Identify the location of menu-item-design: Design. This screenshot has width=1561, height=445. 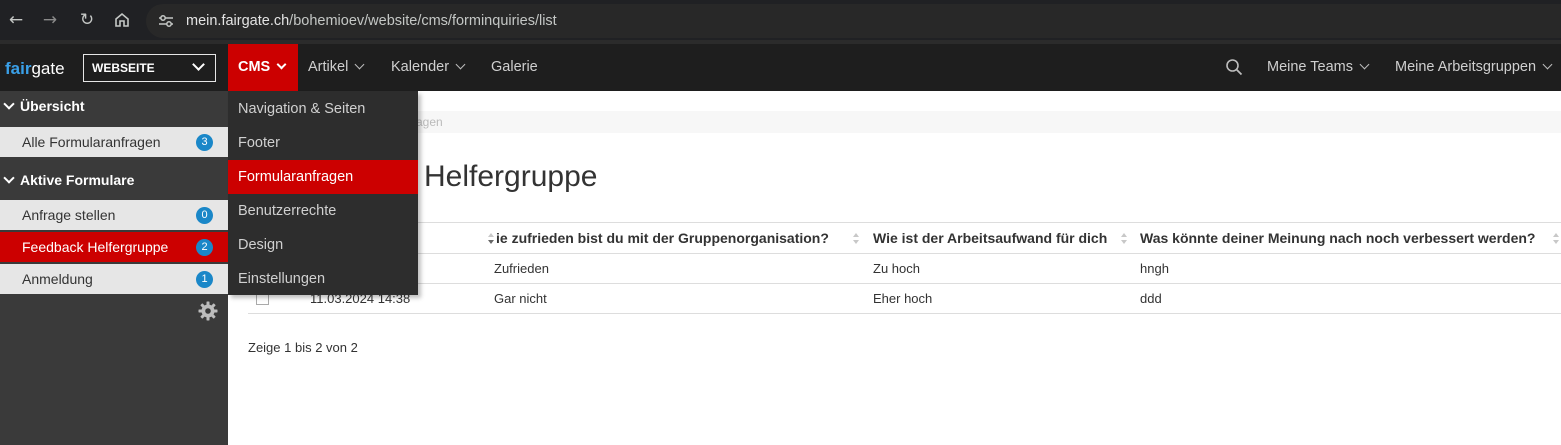
(323, 245).